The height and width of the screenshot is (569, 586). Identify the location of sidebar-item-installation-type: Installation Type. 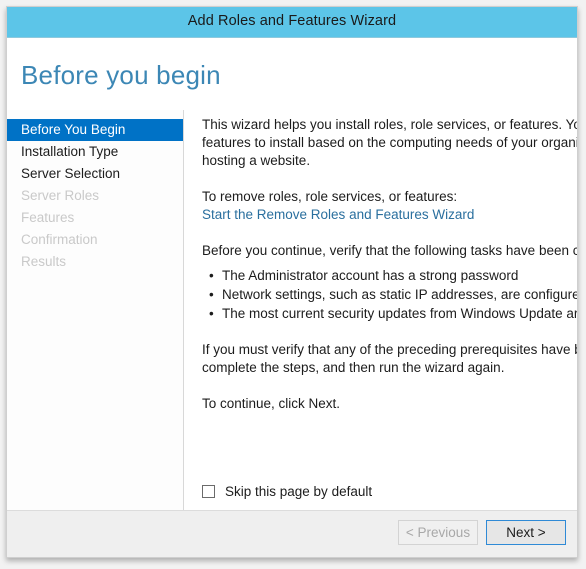
(95, 152).